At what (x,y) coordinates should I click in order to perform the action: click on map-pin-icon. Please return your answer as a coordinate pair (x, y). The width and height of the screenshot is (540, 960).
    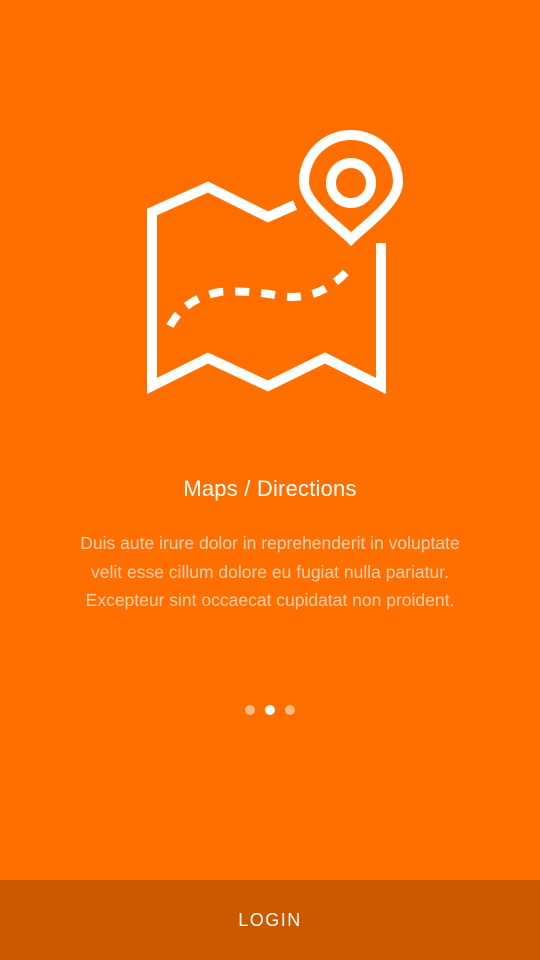
    Looking at the image, I should click on (275, 262).